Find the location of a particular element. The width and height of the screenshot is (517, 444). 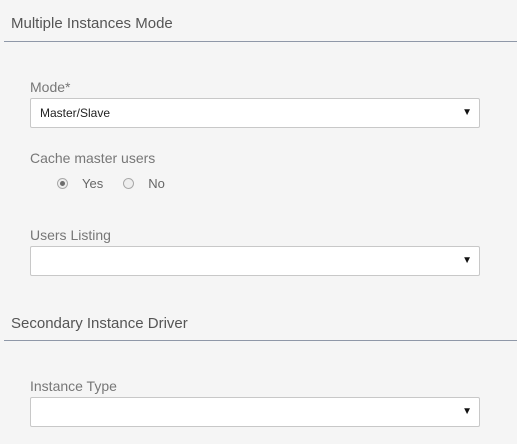

users-listing-select: ▼ is located at coordinates (255, 261).